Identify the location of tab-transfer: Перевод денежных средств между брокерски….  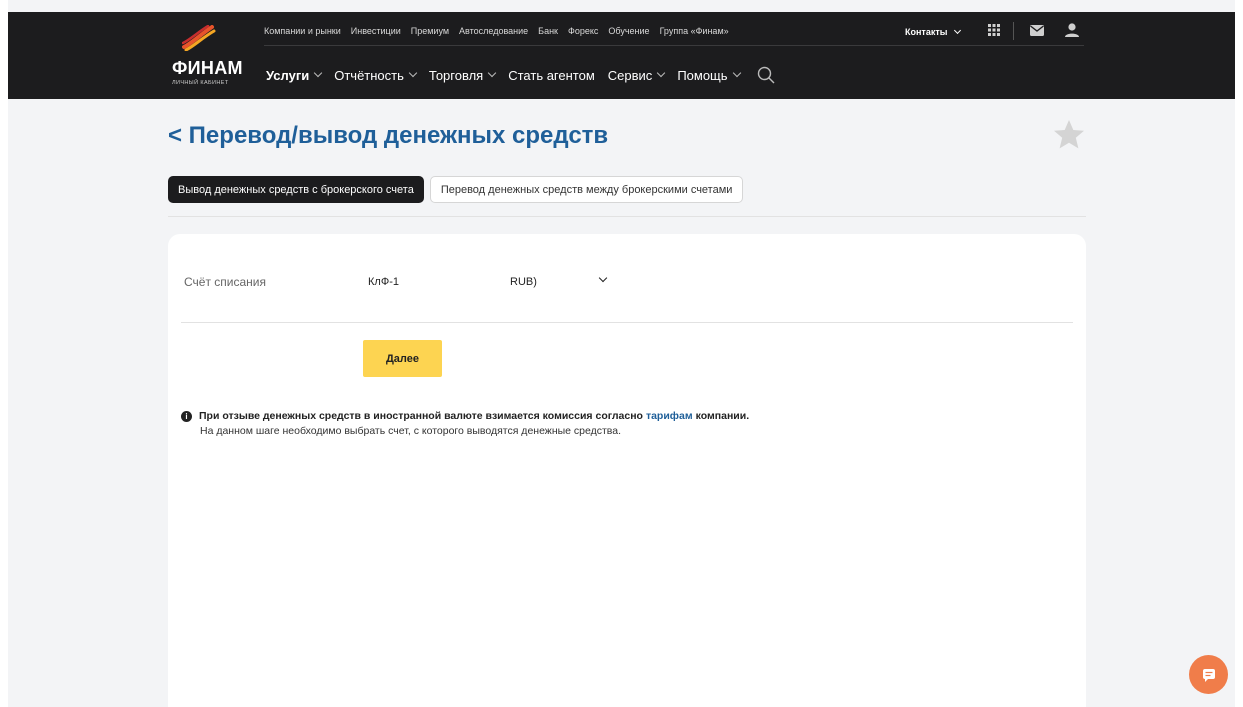
(586, 189).